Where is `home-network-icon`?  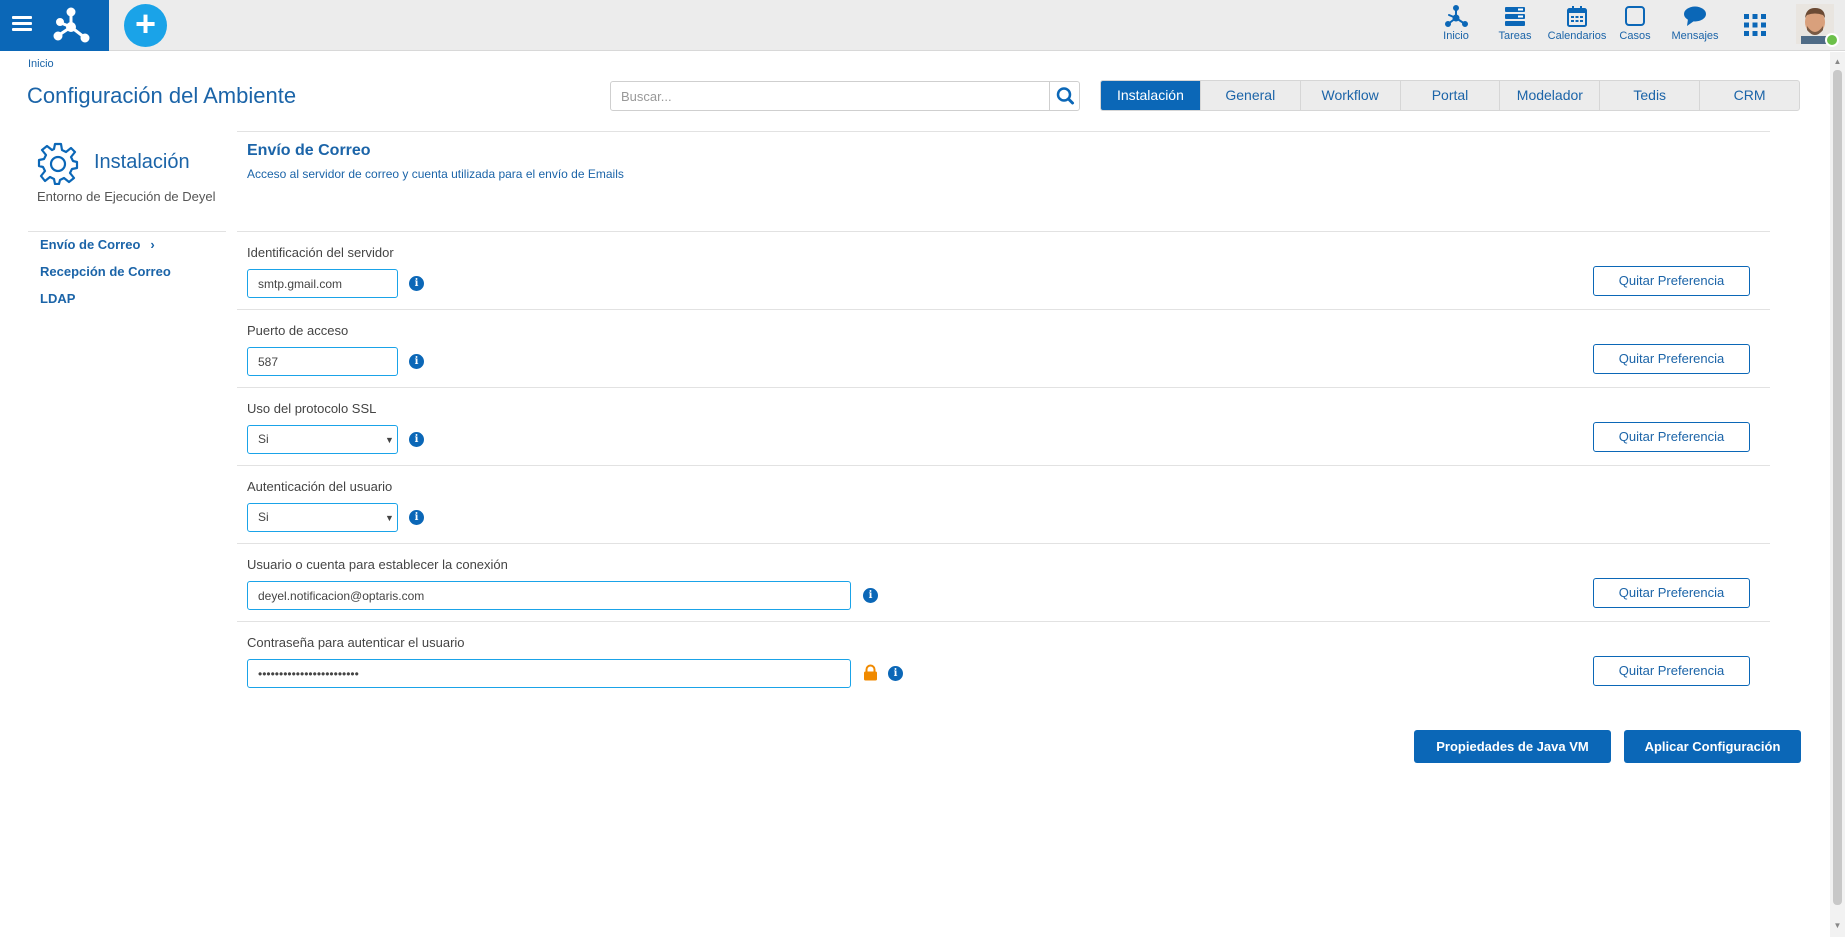
home-network-icon is located at coordinates (1456, 16).